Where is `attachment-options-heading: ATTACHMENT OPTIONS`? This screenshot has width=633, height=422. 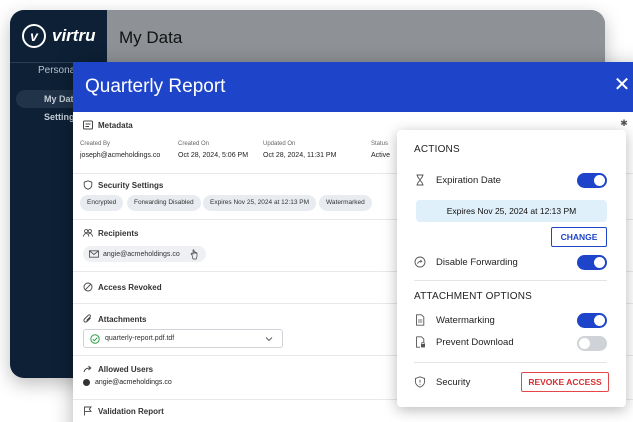 attachment-options-heading: ATTACHMENT OPTIONS is located at coordinates (473, 296).